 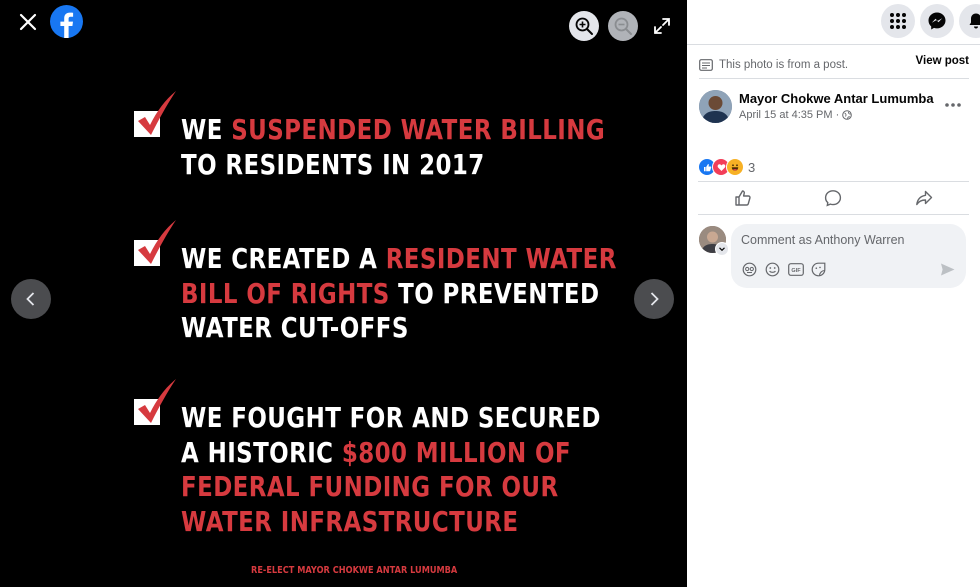 What do you see at coordinates (953, 105) in the screenshot?
I see `more-options-icon` at bounding box center [953, 105].